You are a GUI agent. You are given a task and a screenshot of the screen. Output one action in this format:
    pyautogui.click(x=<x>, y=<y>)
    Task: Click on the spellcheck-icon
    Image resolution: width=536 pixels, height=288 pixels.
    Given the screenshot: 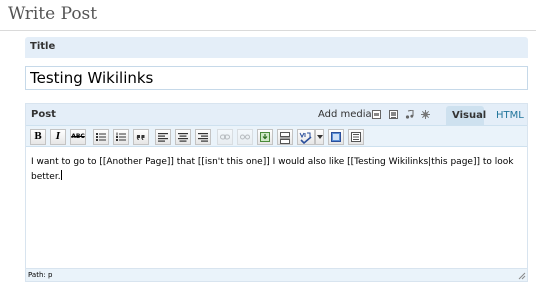 What is the action you would take?
    pyautogui.click(x=305, y=138)
    